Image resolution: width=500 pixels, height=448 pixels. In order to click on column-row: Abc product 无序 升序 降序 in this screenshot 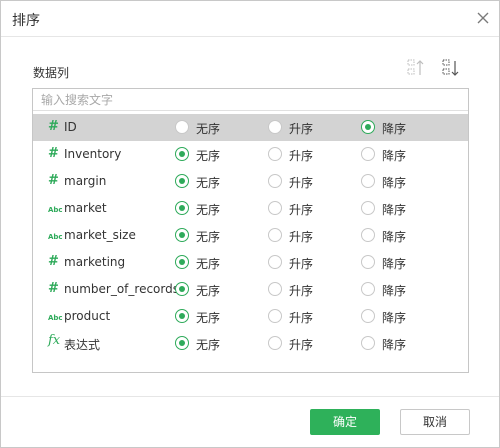, I will do `click(250, 316)`.